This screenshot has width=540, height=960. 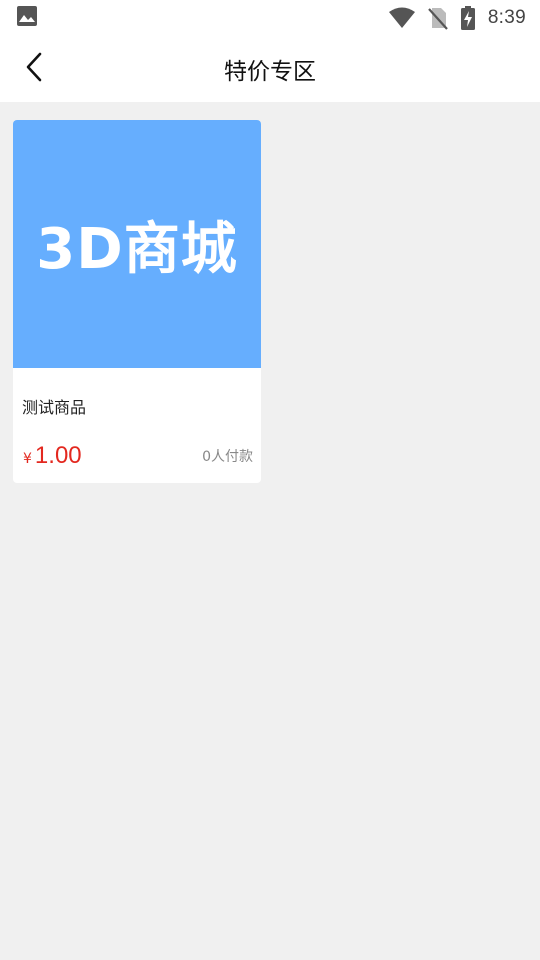 What do you see at coordinates (506, 17) in the screenshot?
I see `status-time: 8:39` at bounding box center [506, 17].